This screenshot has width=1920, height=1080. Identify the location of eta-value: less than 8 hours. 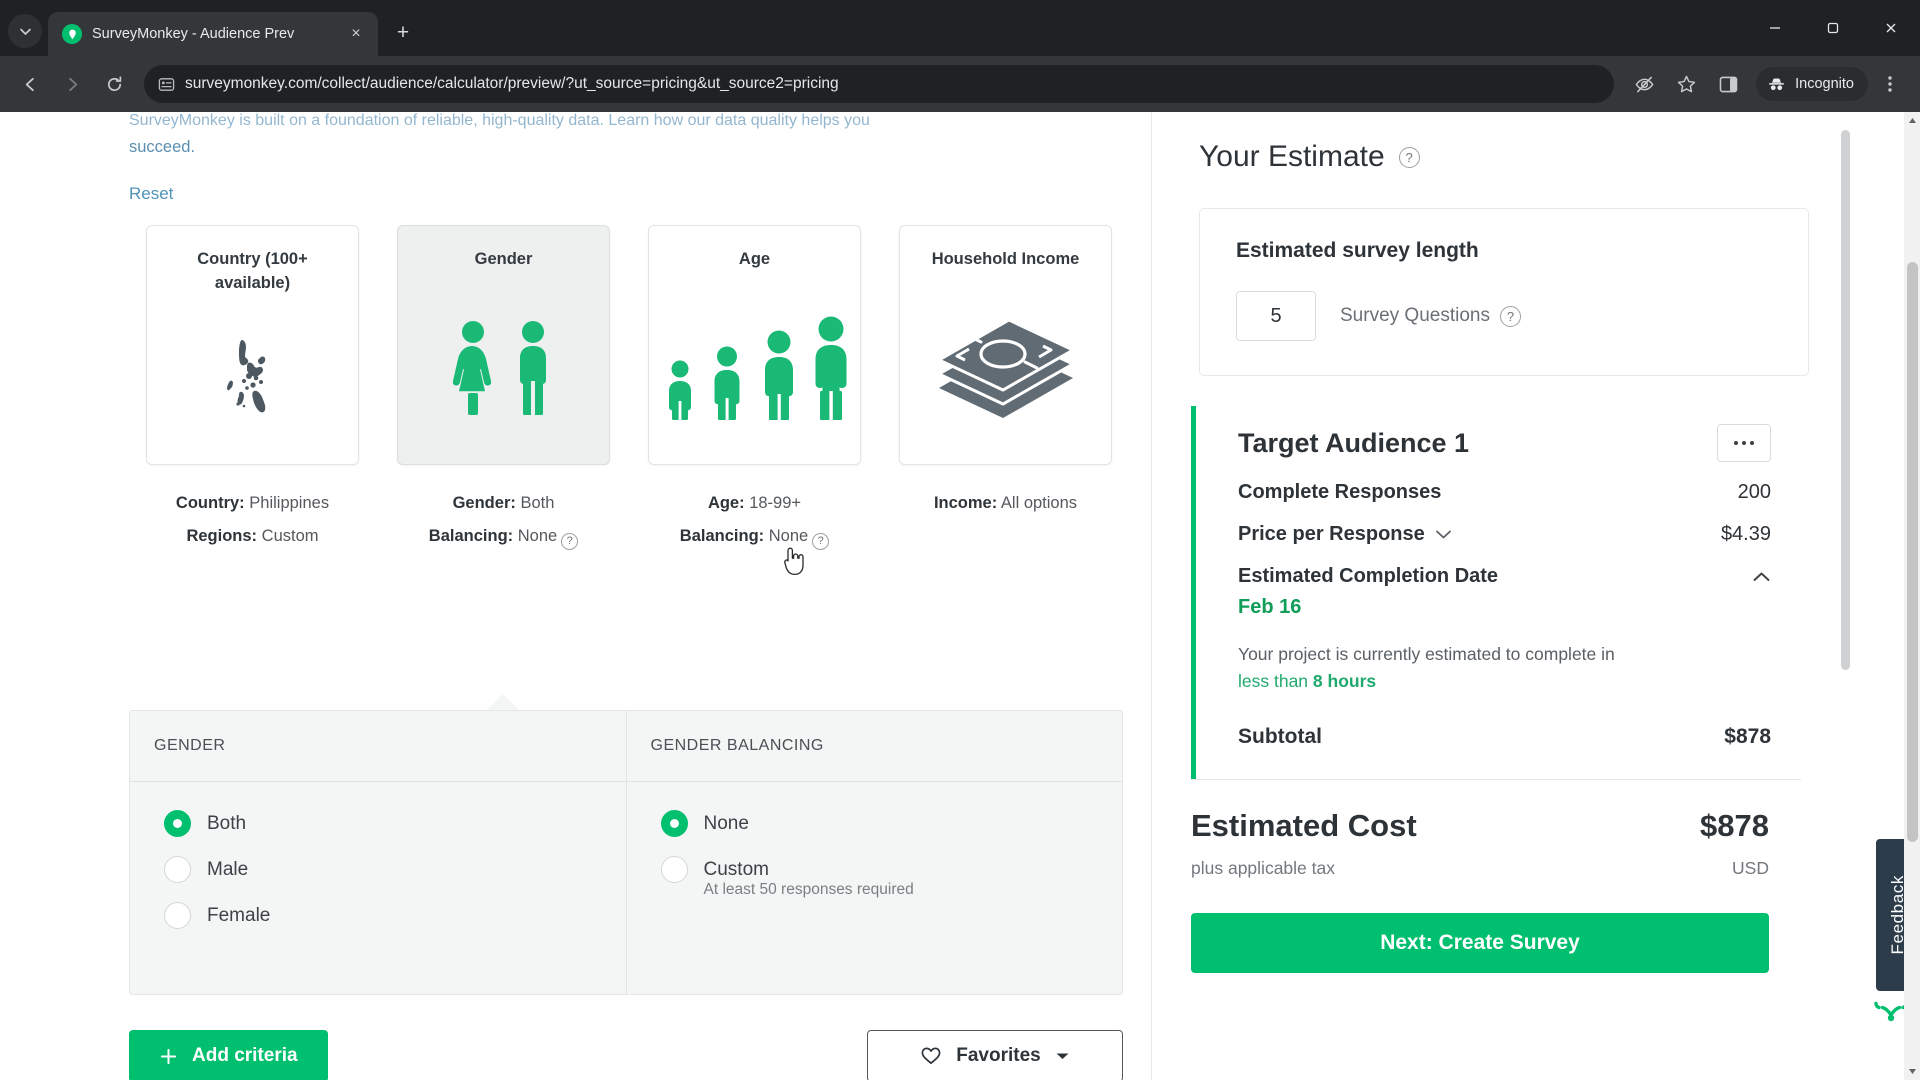
(1307, 681).